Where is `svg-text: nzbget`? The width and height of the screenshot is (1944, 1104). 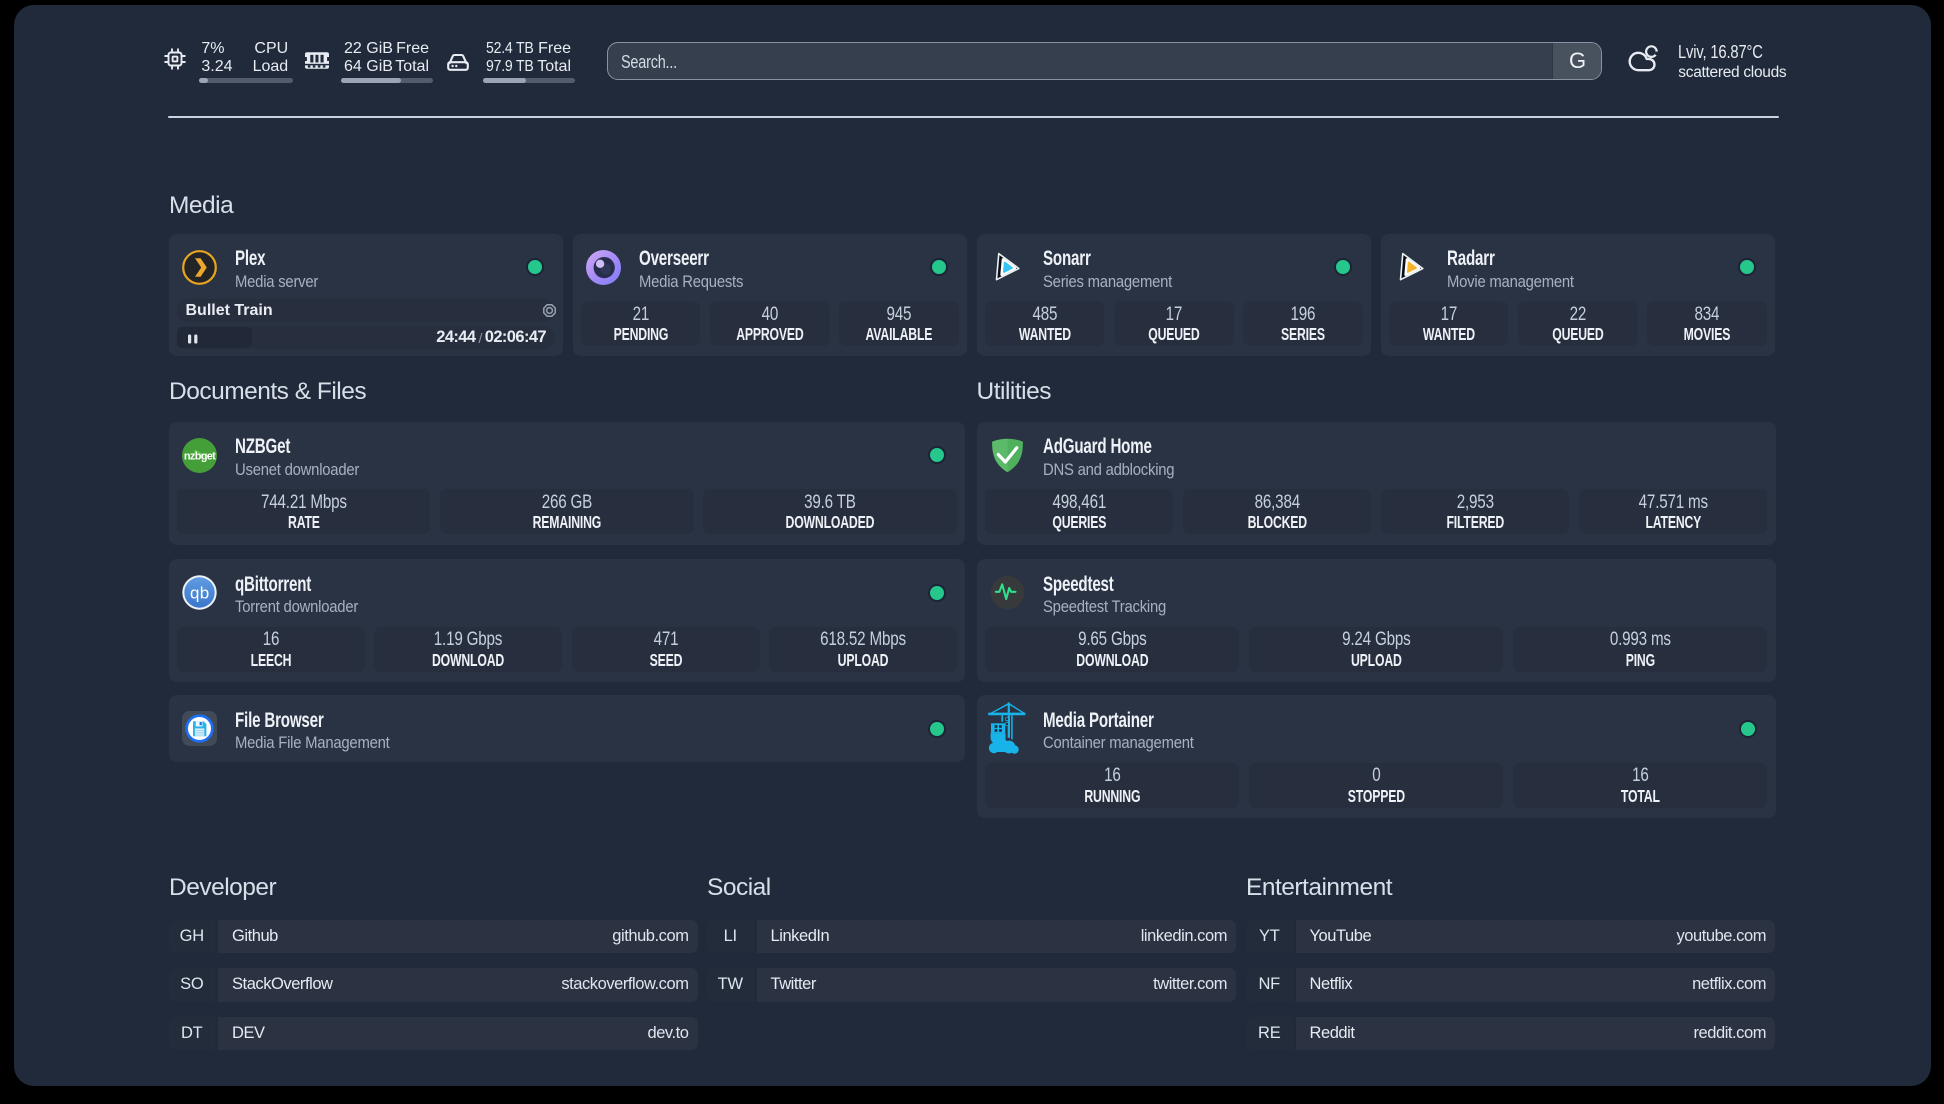
svg-text: nzbget is located at coordinates (199, 456).